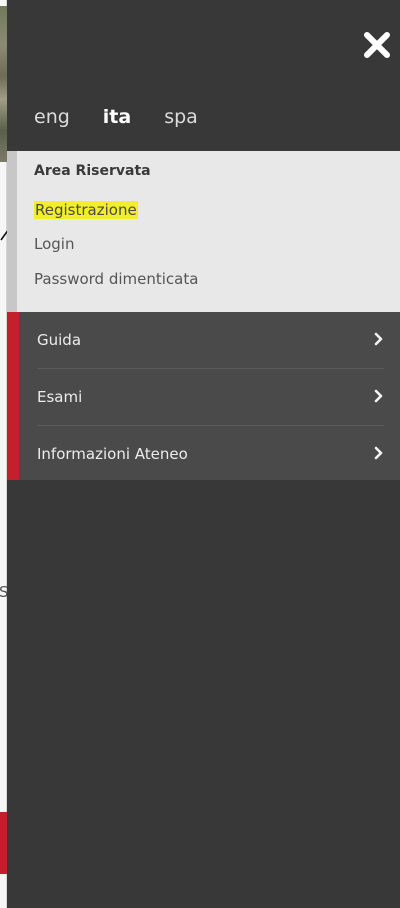 The image size is (400, 908). What do you see at coordinates (181, 117) in the screenshot?
I see `language-spa: spa` at bounding box center [181, 117].